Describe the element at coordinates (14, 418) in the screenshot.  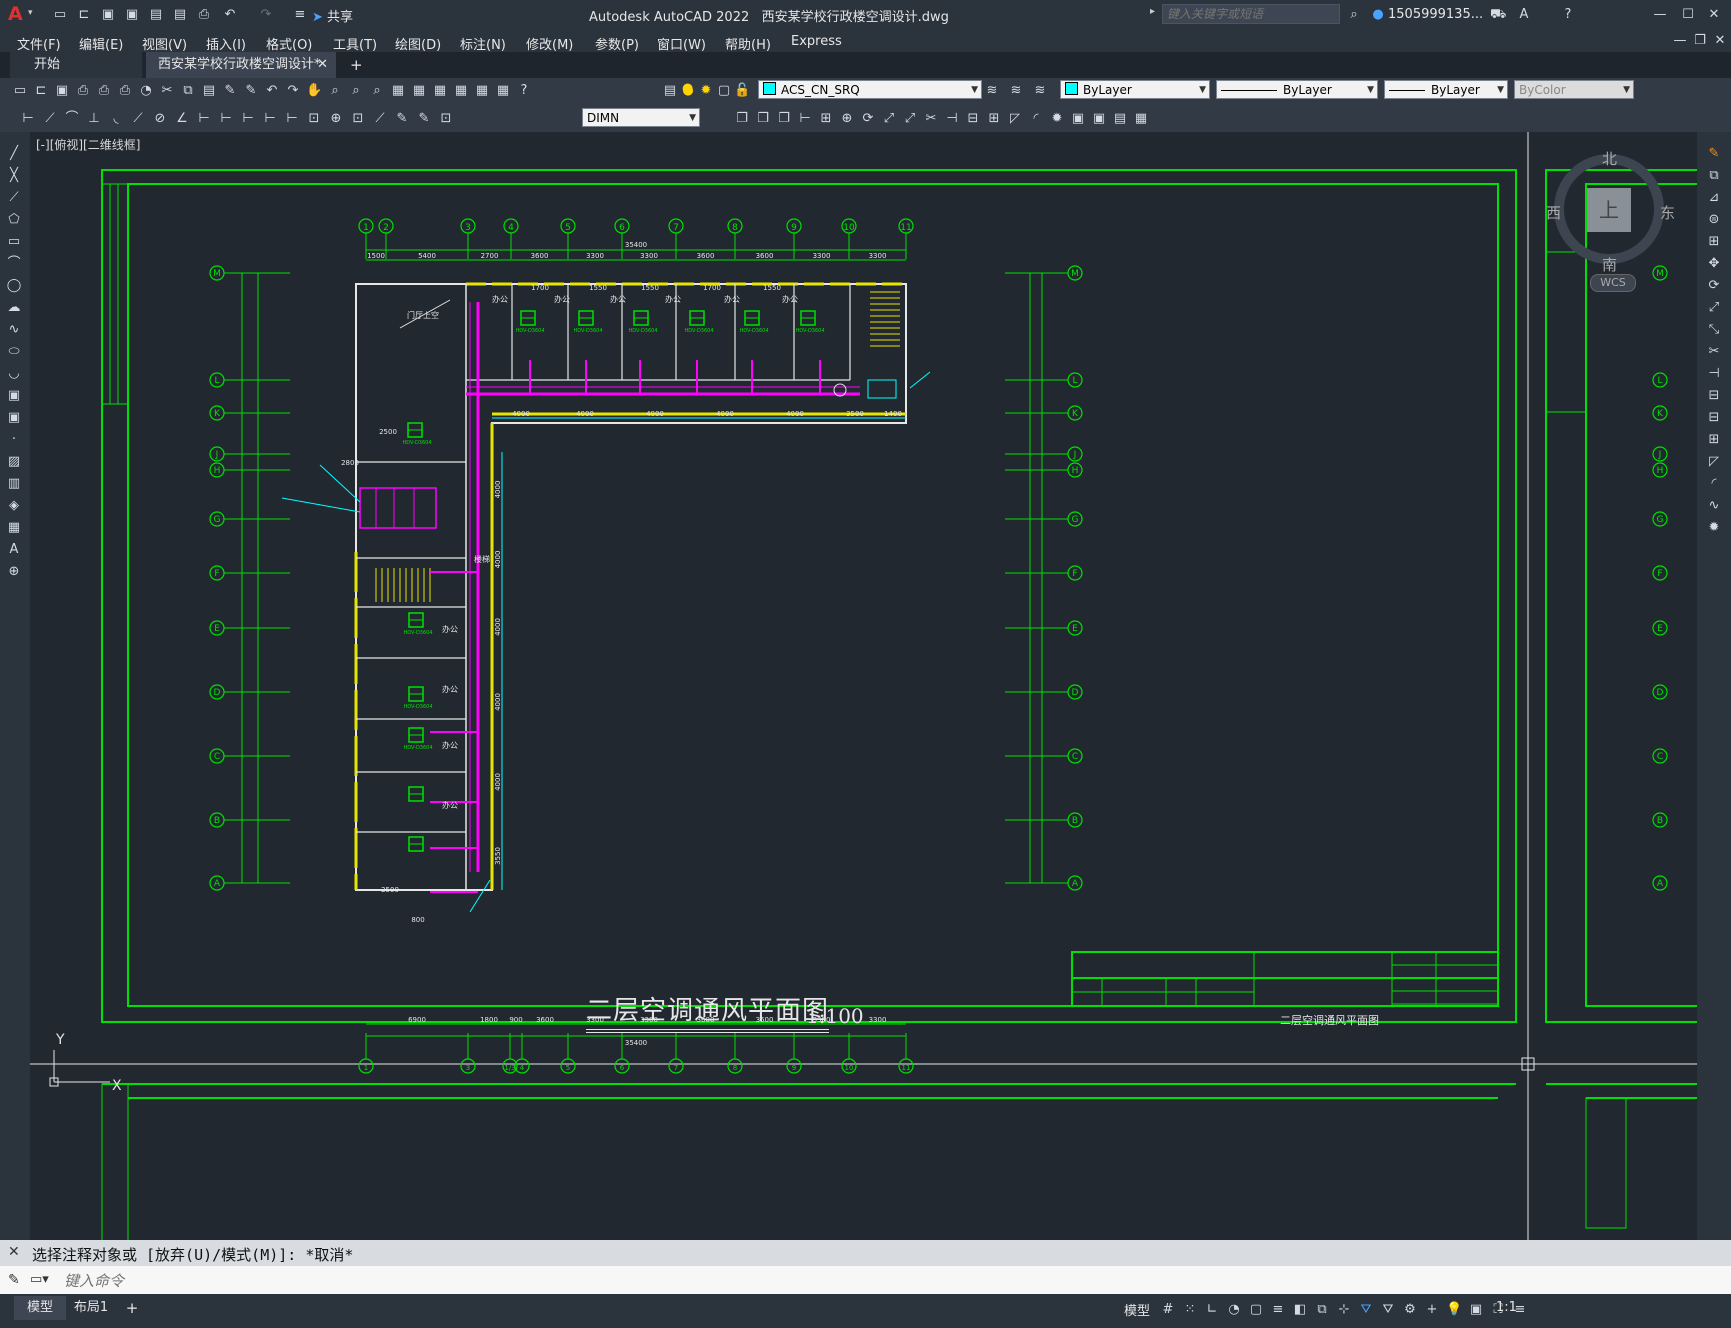
I see `make-block-icon: ▣` at that location.